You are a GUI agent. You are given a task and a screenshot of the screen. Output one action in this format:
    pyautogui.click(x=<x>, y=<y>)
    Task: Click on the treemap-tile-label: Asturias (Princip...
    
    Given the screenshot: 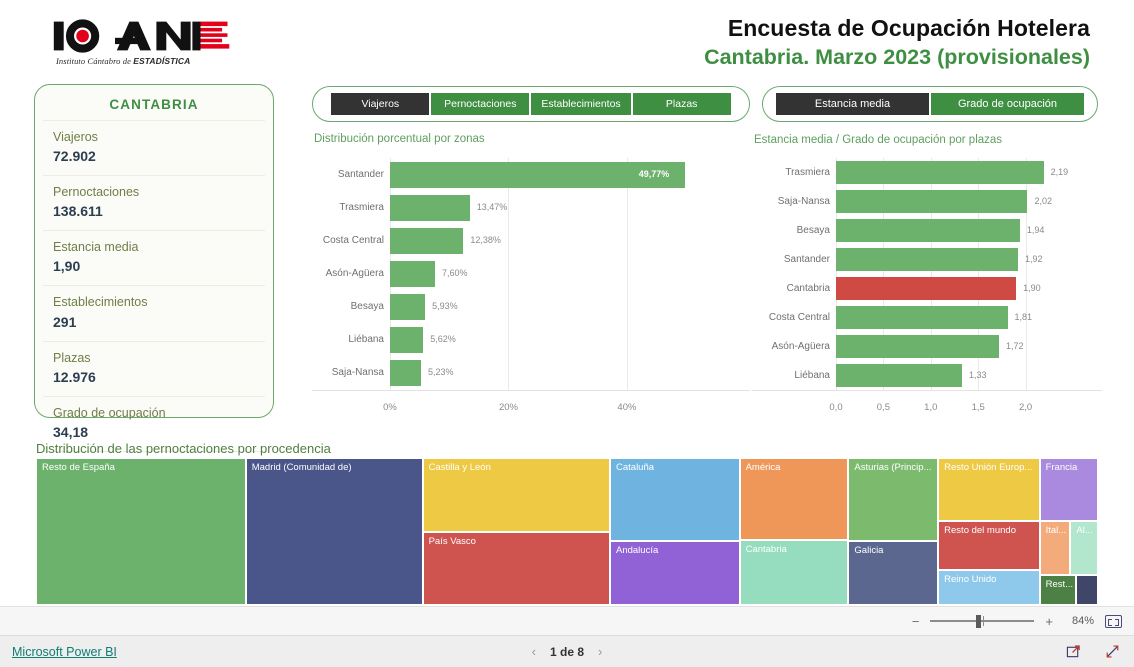 What is the action you would take?
    pyautogui.click(x=893, y=467)
    